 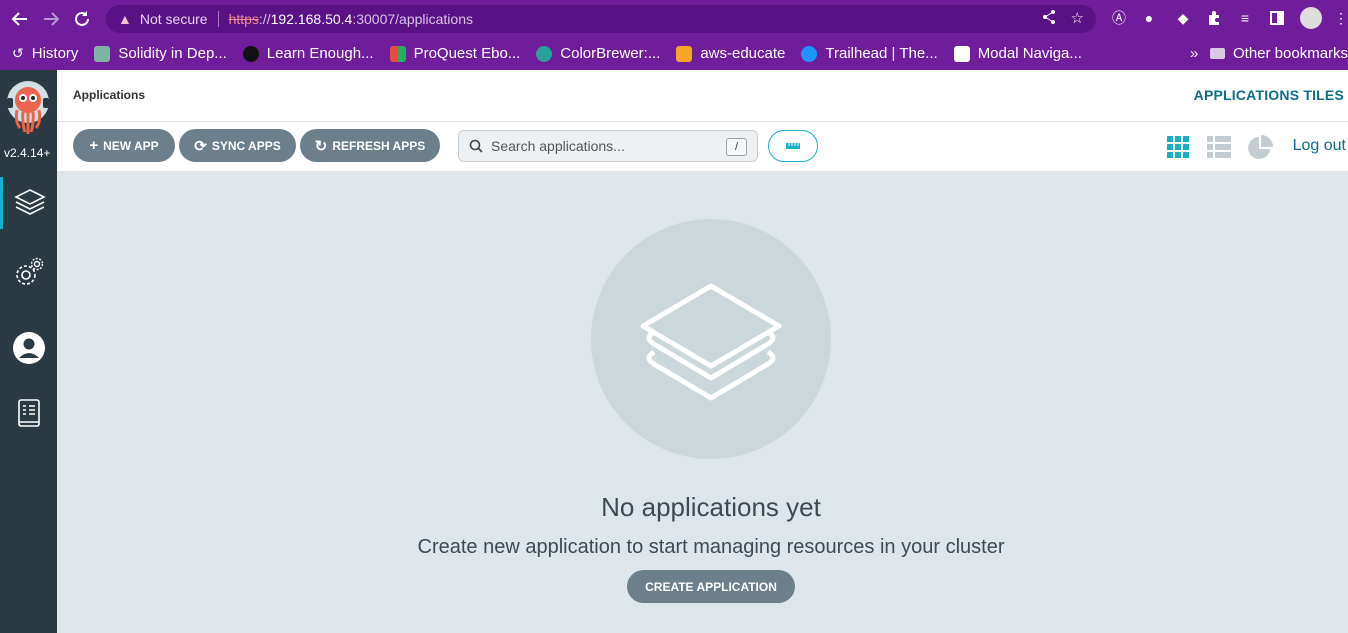 What do you see at coordinates (1260, 147) in the screenshot?
I see `summary-view-icon` at bounding box center [1260, 147].